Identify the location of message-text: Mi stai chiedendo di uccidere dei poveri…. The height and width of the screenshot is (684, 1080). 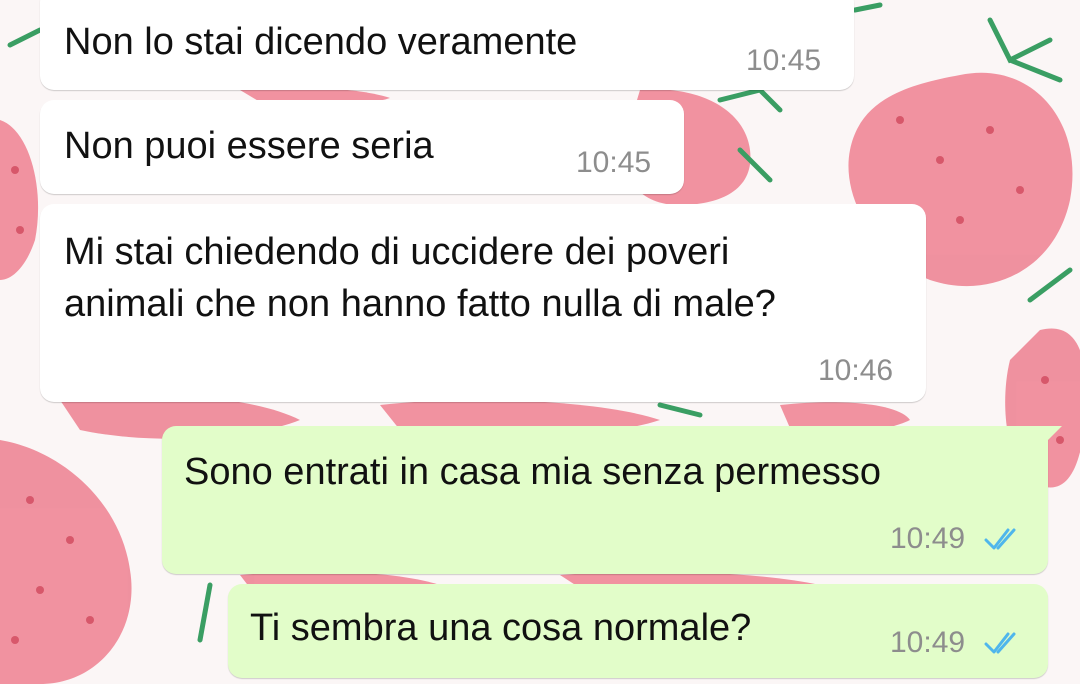
(420, 278).